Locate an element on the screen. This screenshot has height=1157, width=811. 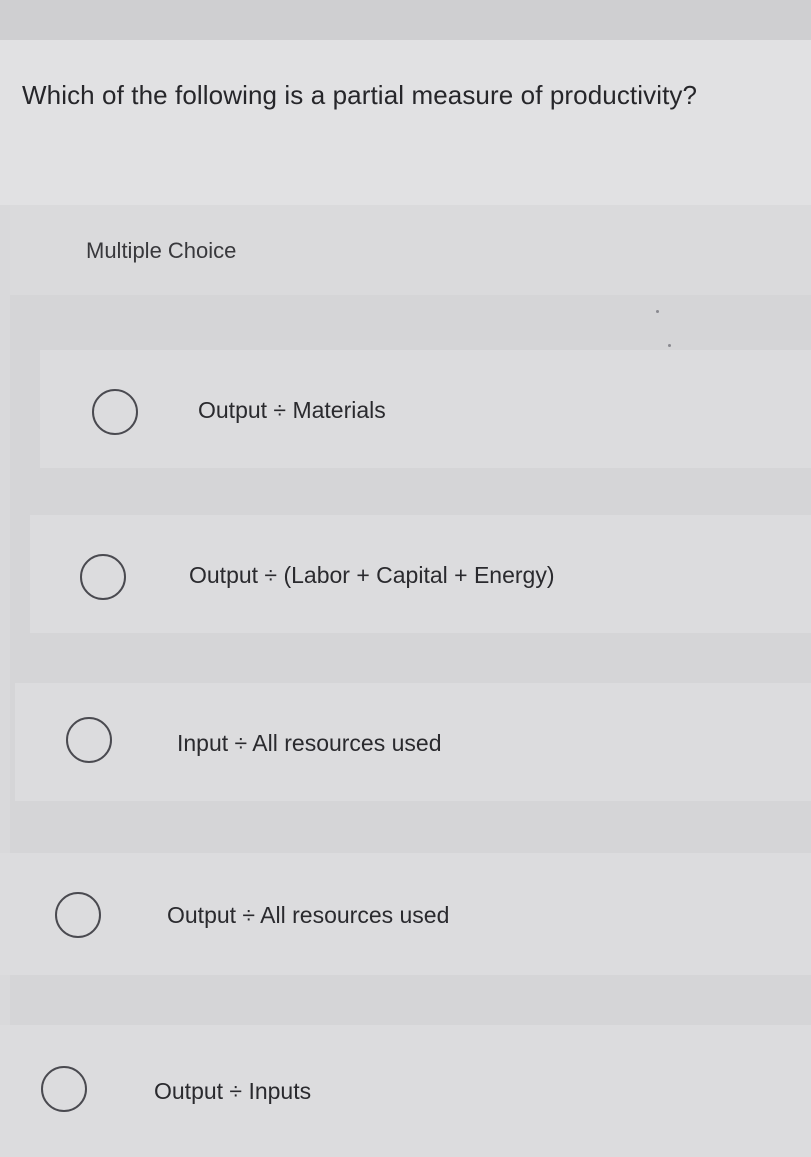
answer-option-3: Input ÷ All resources used is located at coordinates (413, 742).